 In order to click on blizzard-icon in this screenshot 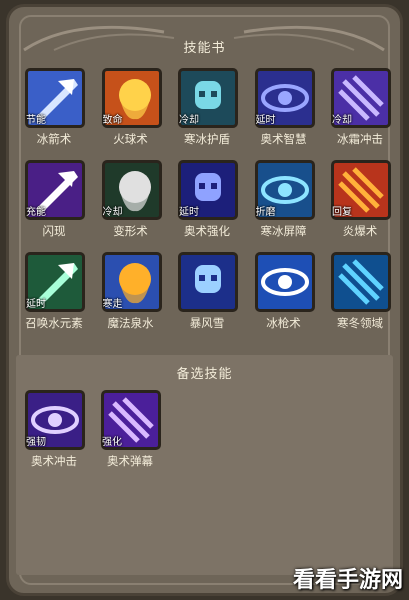, I will do `click(208, 282)`.